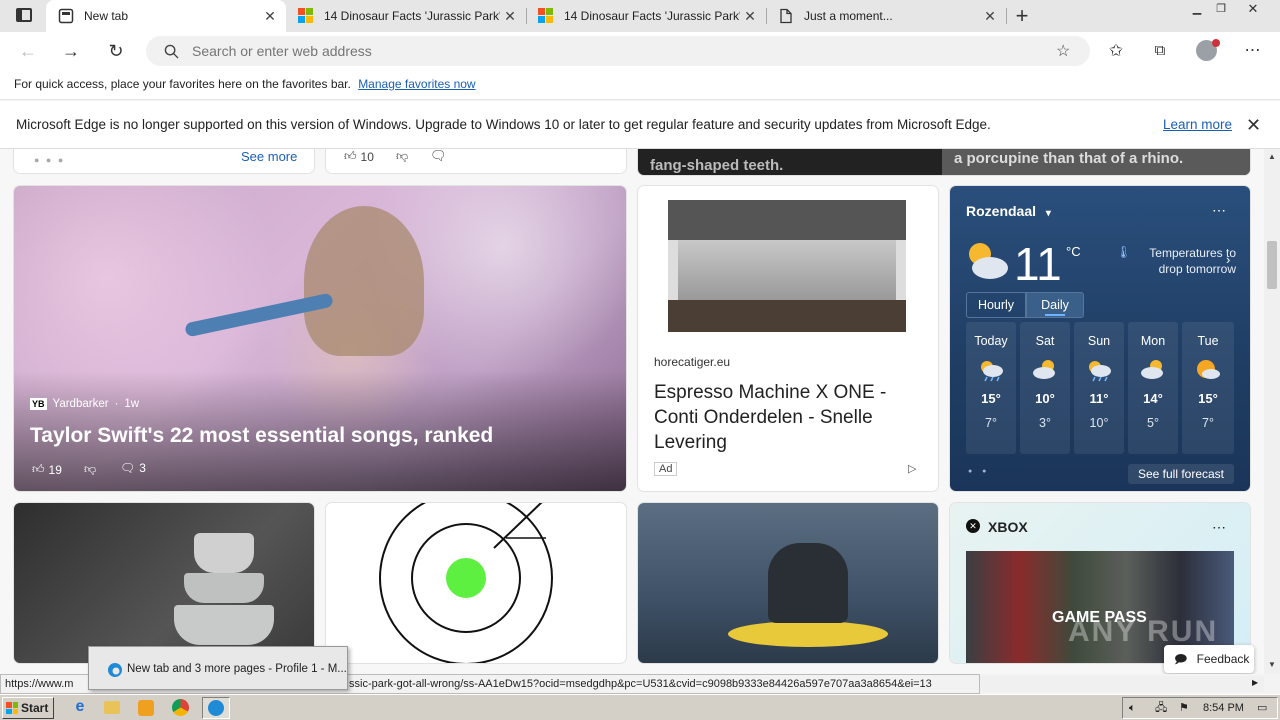 The image size is (1280, 720). What do you see at coordinates (1045, 341) in the screenshot?
I see `forecast-day-label: Sat` at bounding box center [1045, 341].